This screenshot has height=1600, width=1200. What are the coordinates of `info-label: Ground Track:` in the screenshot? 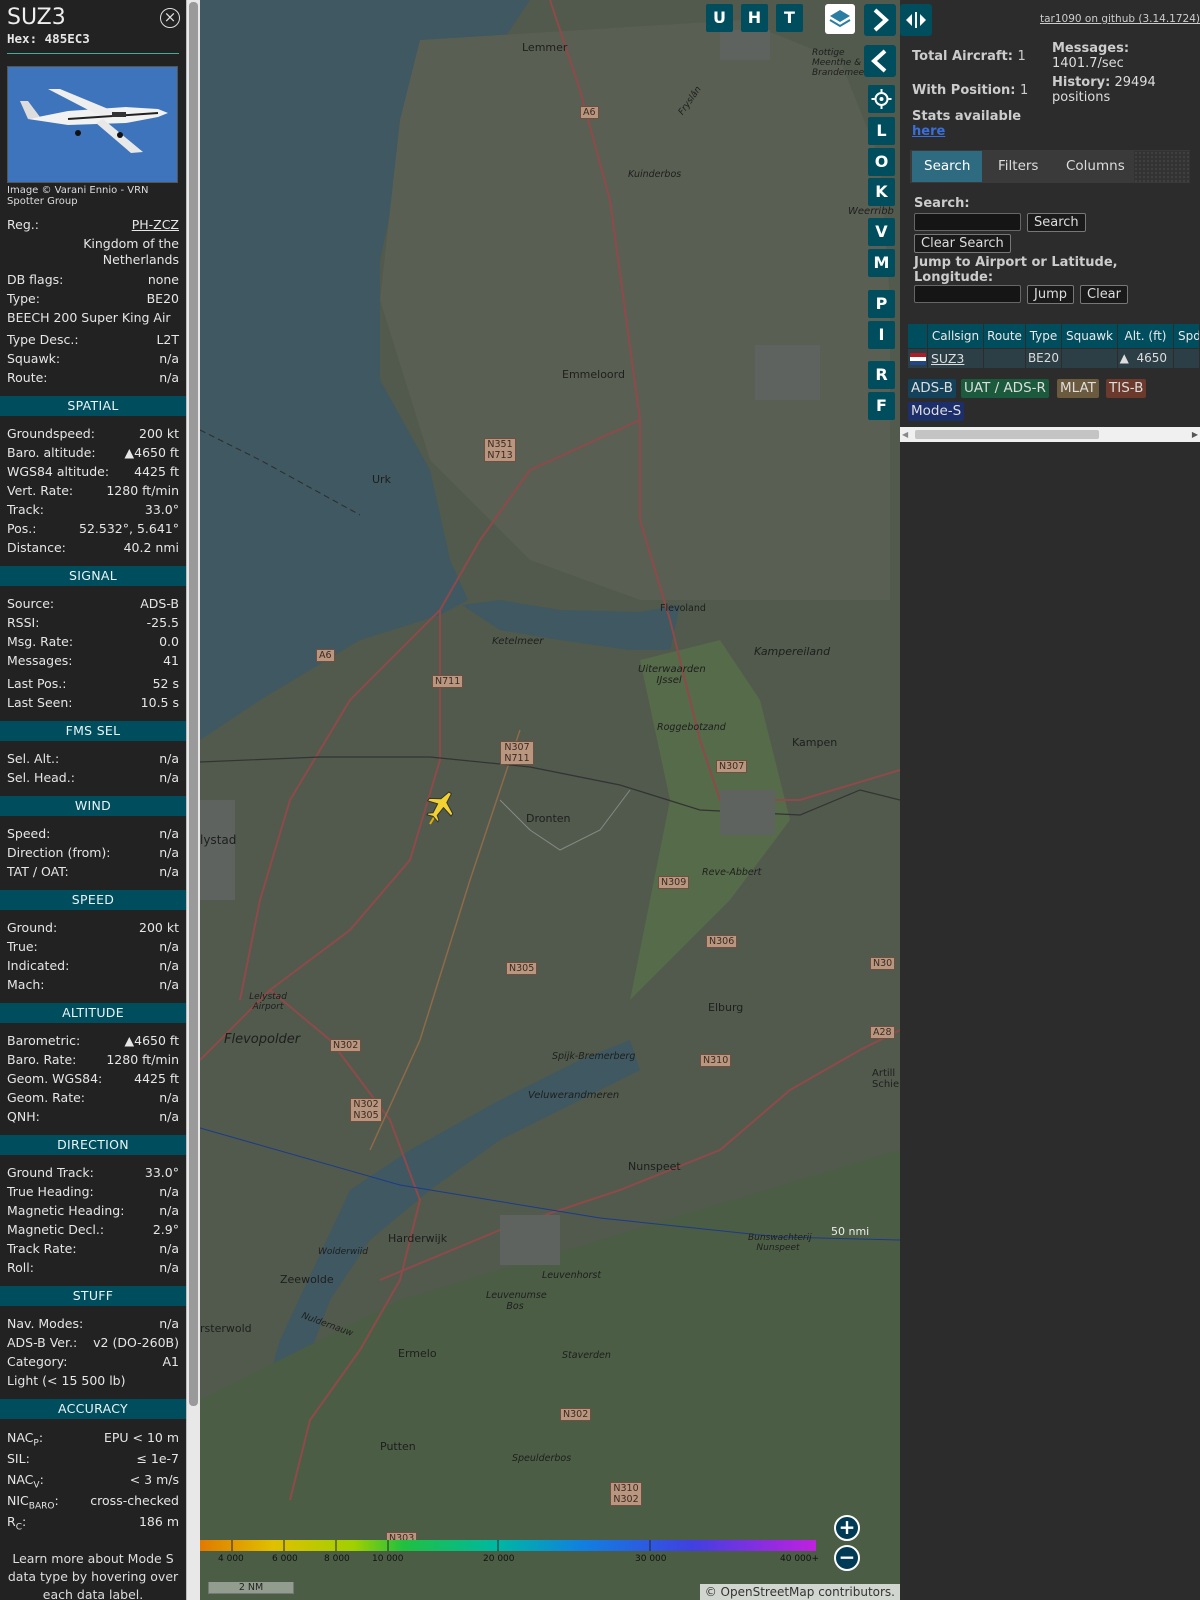 It's located at (50, 1172).